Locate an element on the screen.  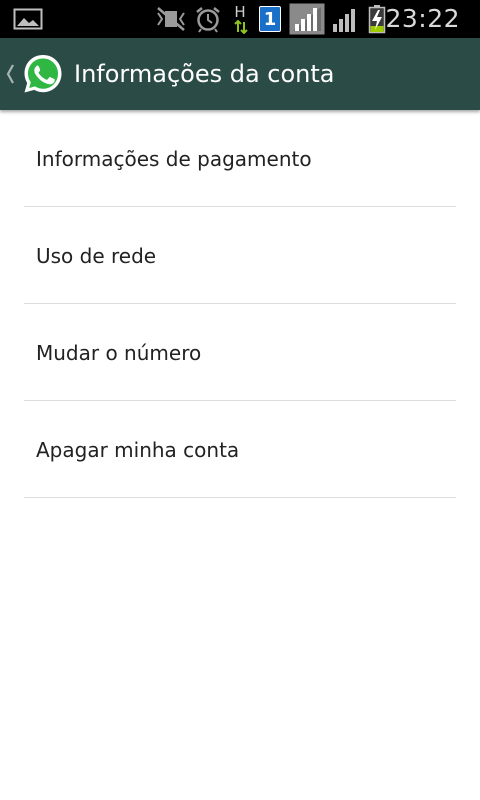
payment-info-item: Informações de pagamento is located at coordinates (240, 158).